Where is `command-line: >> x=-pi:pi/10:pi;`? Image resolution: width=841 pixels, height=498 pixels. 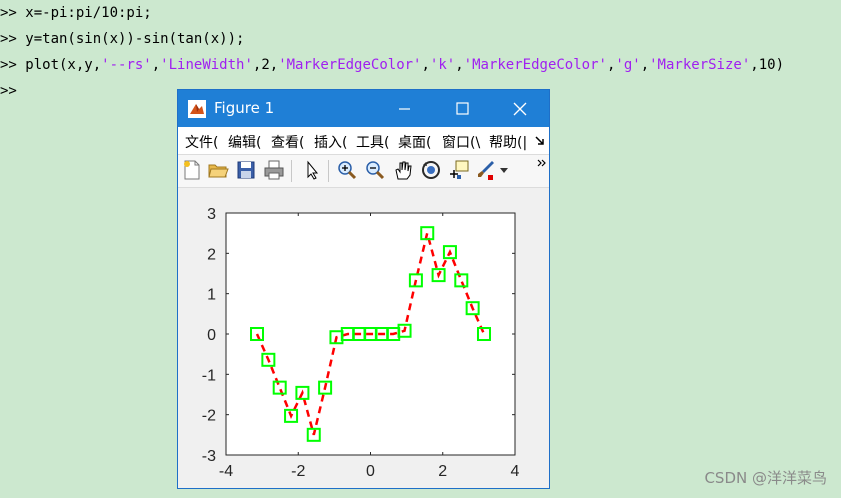
command-line: >> x=-pi:pi/10:pi; is located at coordinates (76, 13).